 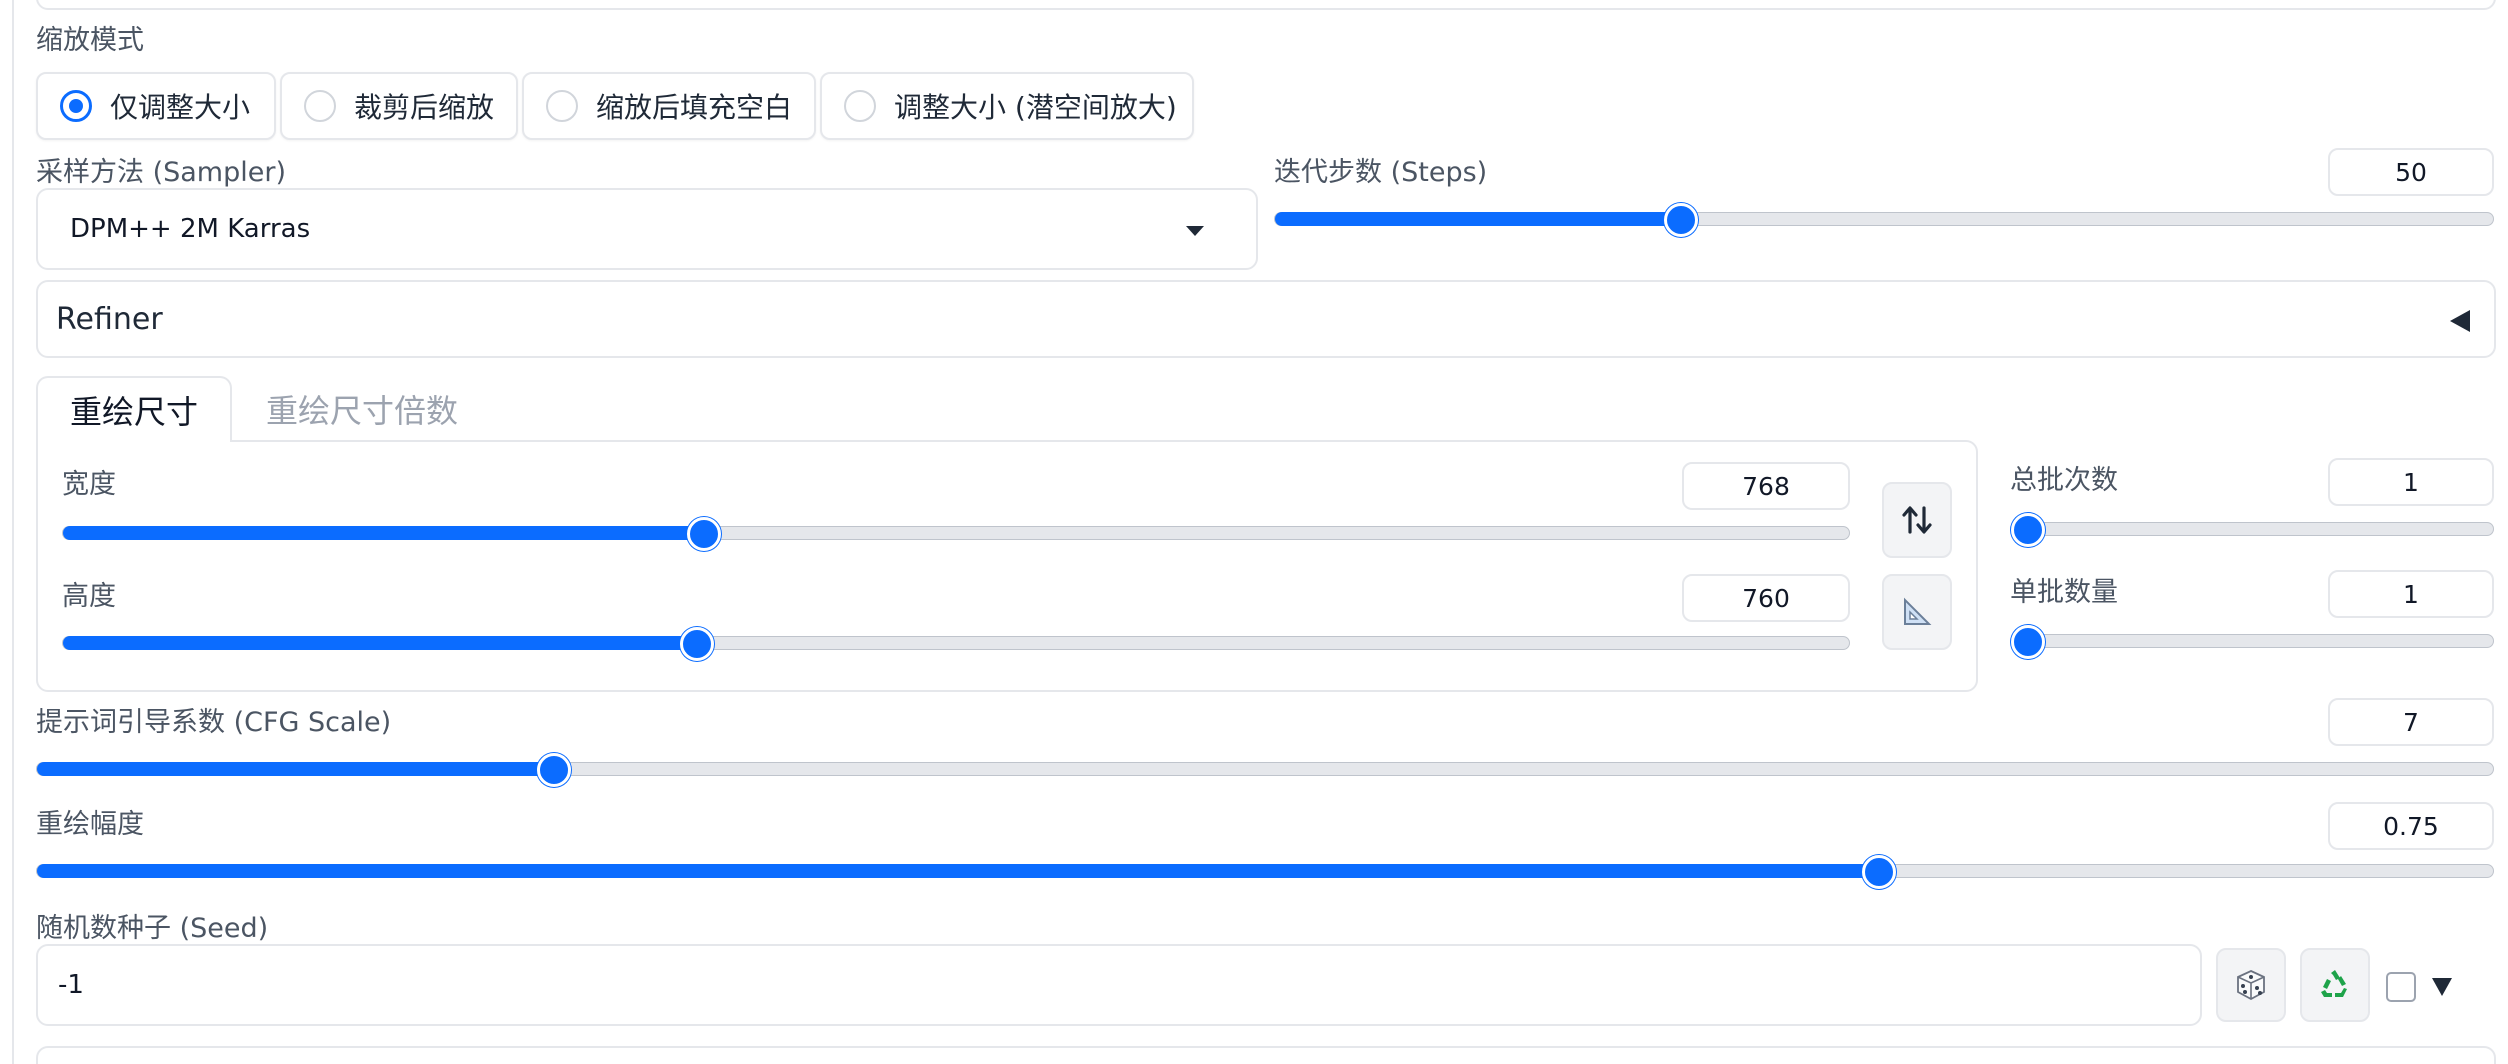 I want to click on width-number-input: 768, so click(x=1766, y=486).